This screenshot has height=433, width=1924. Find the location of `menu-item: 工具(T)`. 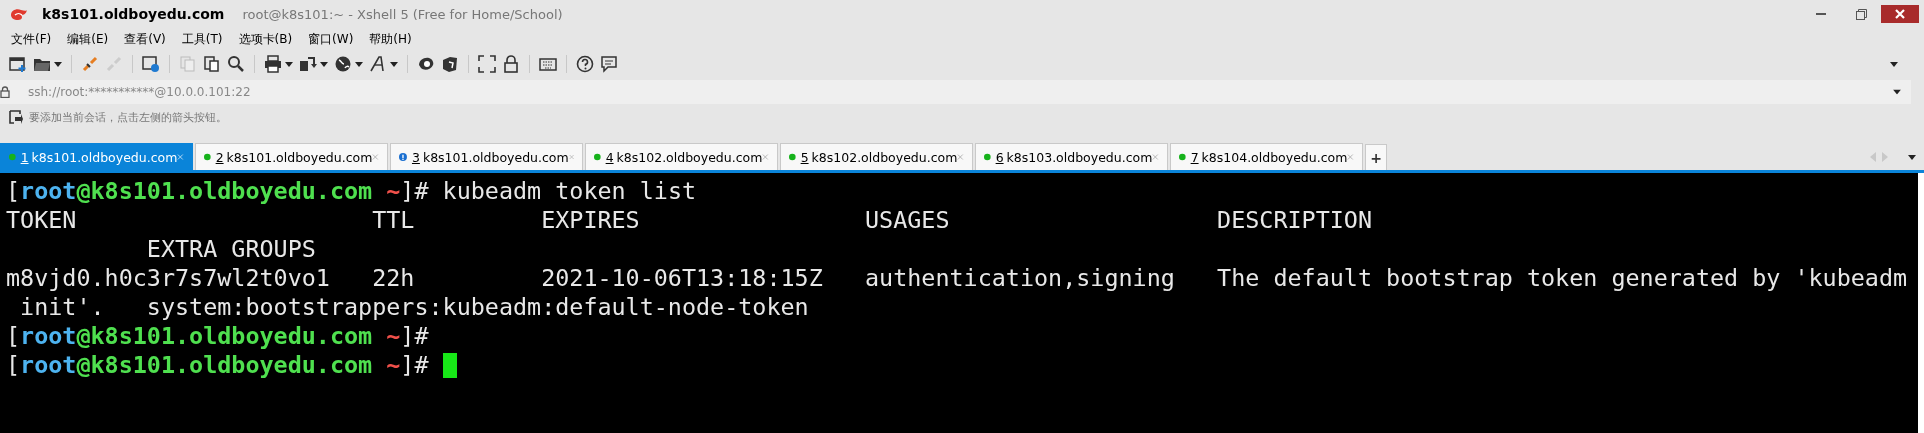

menu-item: 工具(T) is located at coordinates (204, 39).